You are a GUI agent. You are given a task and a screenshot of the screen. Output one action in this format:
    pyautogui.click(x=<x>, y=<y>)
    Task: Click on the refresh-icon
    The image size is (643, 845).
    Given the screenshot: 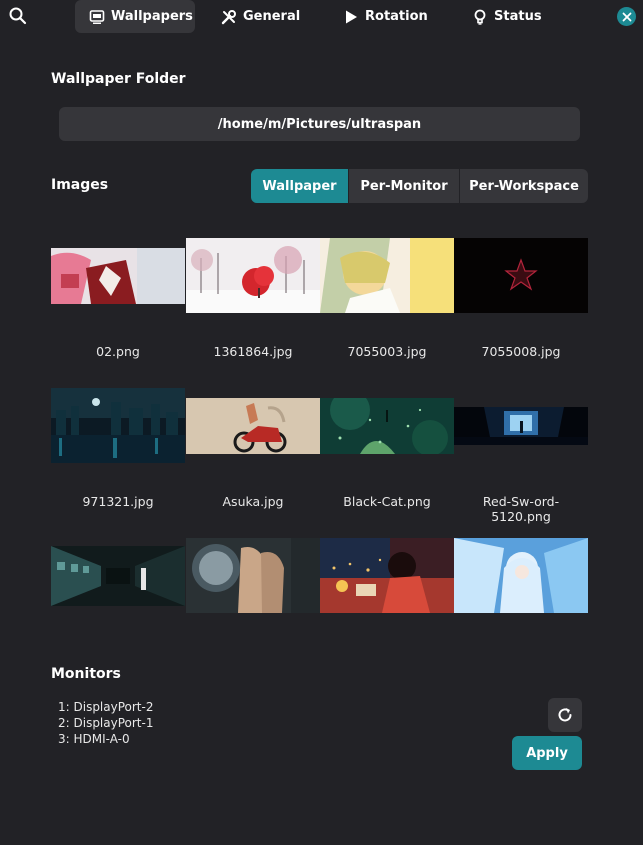 What is the action you would take?
    pyautogui.click(x=565, y=715)
    